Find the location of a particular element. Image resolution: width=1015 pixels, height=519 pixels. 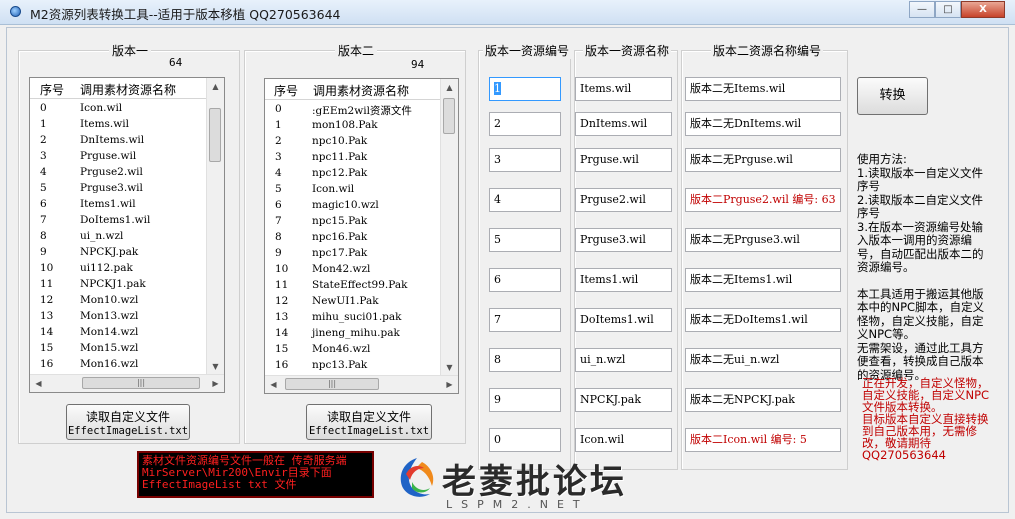

version2-vertical-scrollbar: ▲ ▼ is located at coordinates (449, 227).